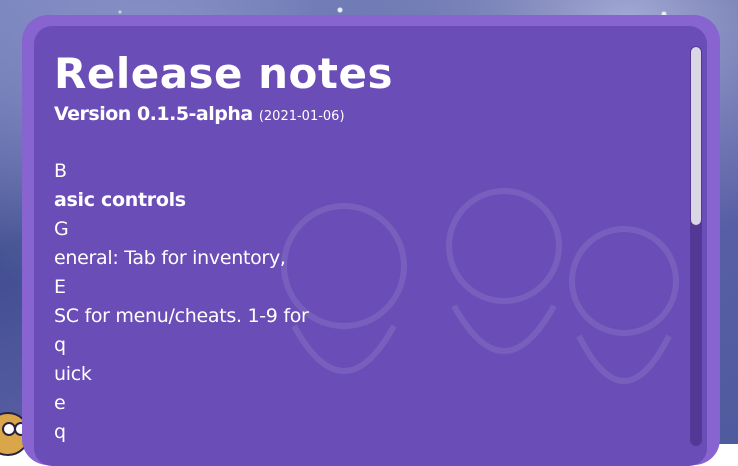 Image resolution: width=738 pixels, height=466 pixels. I want to click on notes-line: G, so click(61, 229).